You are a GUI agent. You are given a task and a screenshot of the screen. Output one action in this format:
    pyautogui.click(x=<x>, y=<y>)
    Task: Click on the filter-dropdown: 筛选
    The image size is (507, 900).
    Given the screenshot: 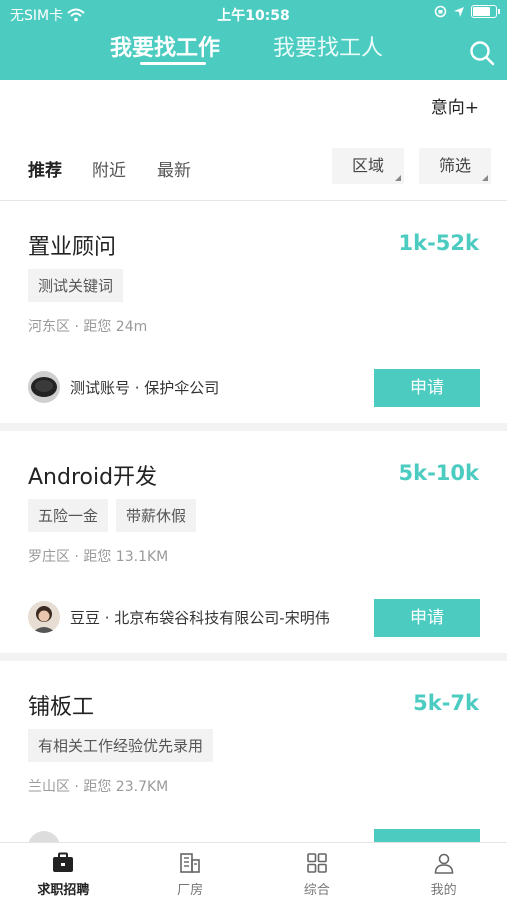 What is the action you would take?
    pyautogui.click(x=455, y=166)
    